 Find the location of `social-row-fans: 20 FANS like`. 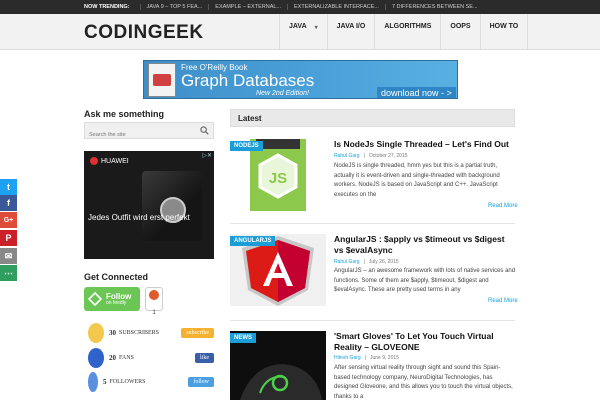

social-row-fans: 20 FANS like is located at coordinates (151, 358).